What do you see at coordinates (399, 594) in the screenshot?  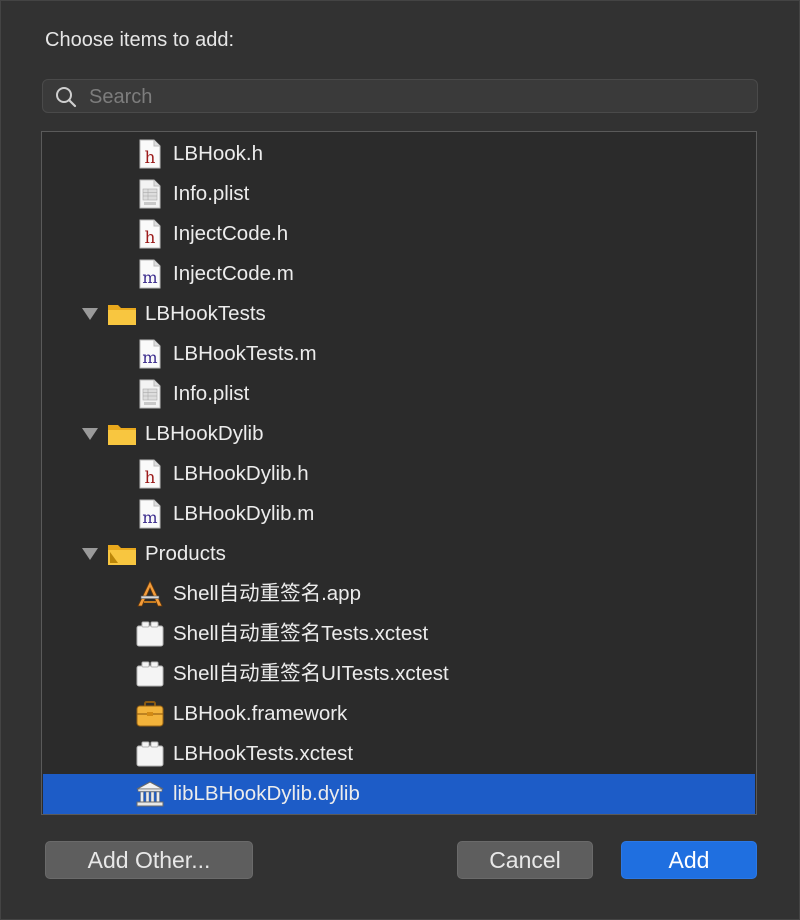 I see `tree-file-row: Shell自动重签名.app` at bounding box center [399, 594].